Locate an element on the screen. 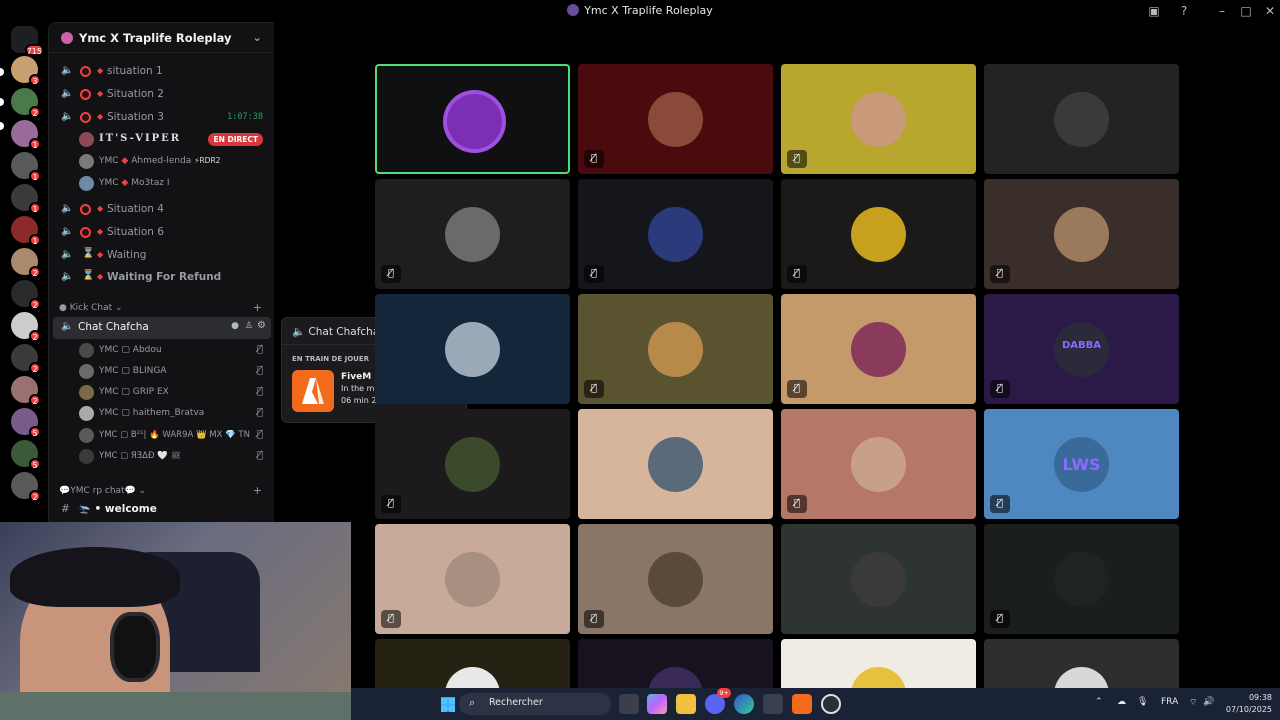  volume-icon: 🔊 is located at coordinates (1208, 702).